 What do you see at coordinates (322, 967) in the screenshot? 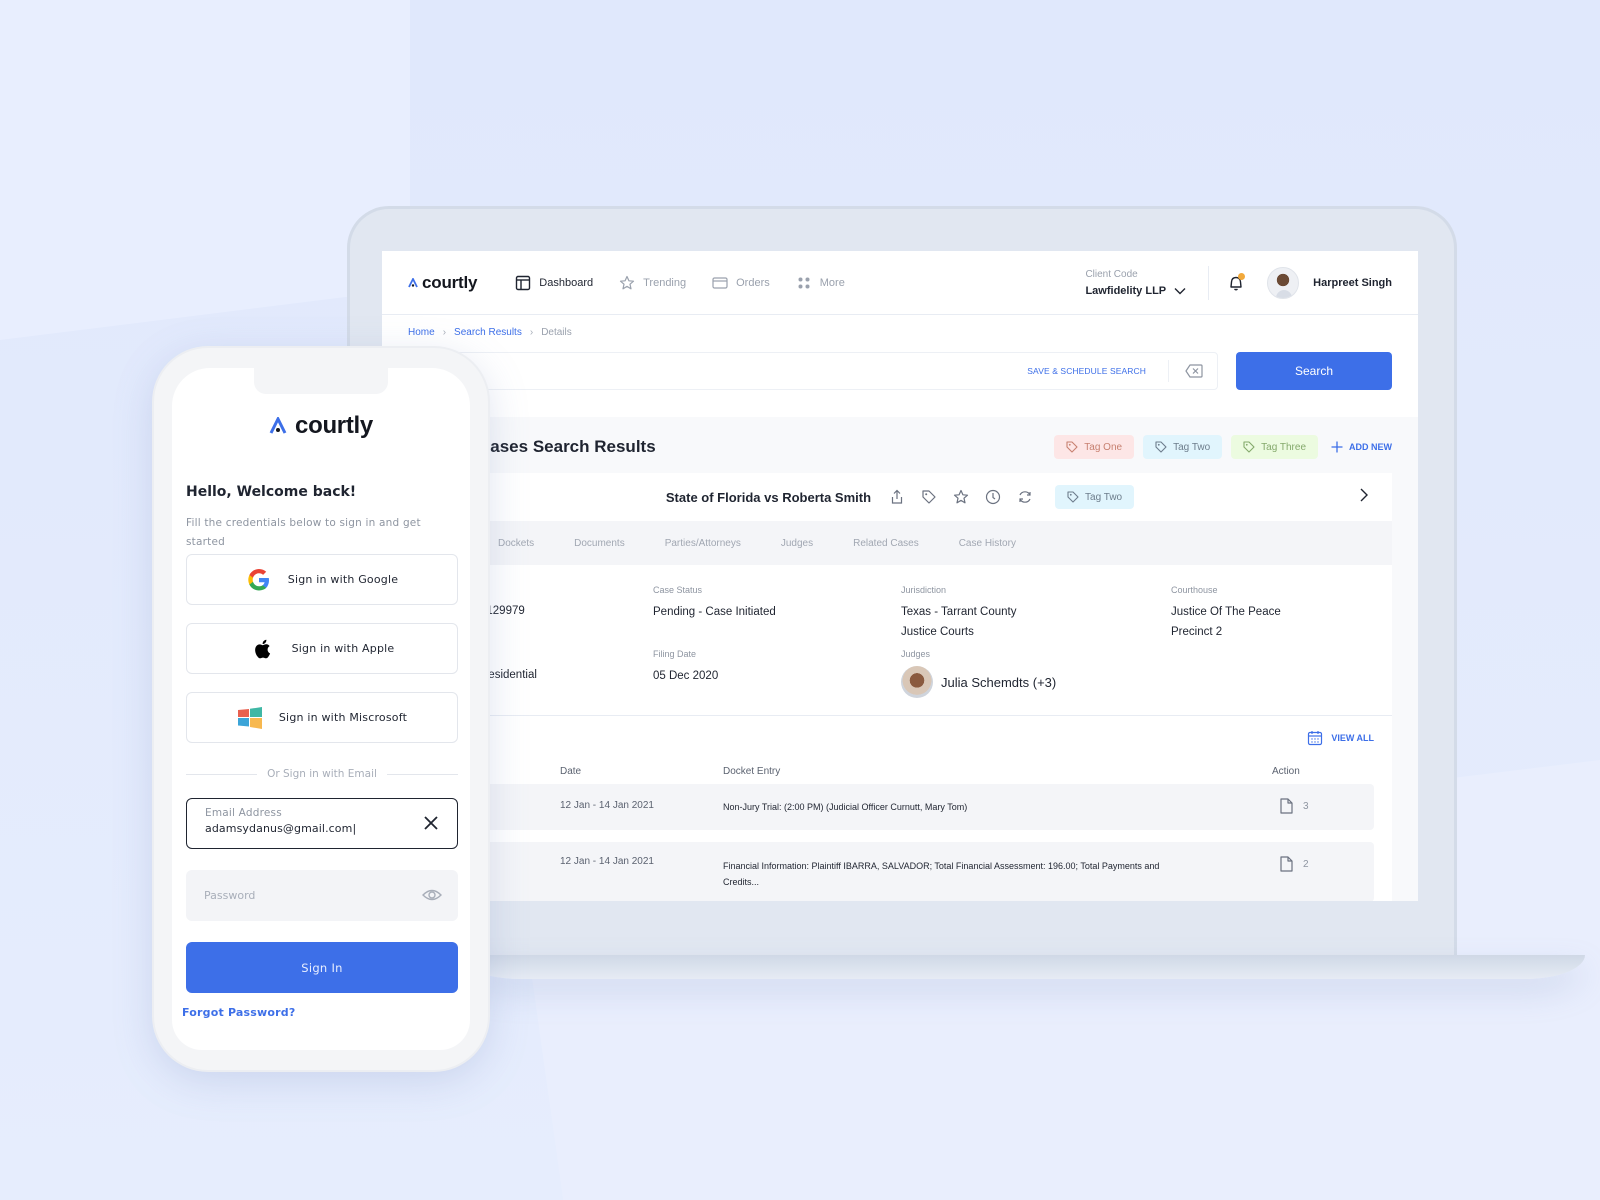
I see `sign-in-button: Sign In` at bounding box center [322, 967].